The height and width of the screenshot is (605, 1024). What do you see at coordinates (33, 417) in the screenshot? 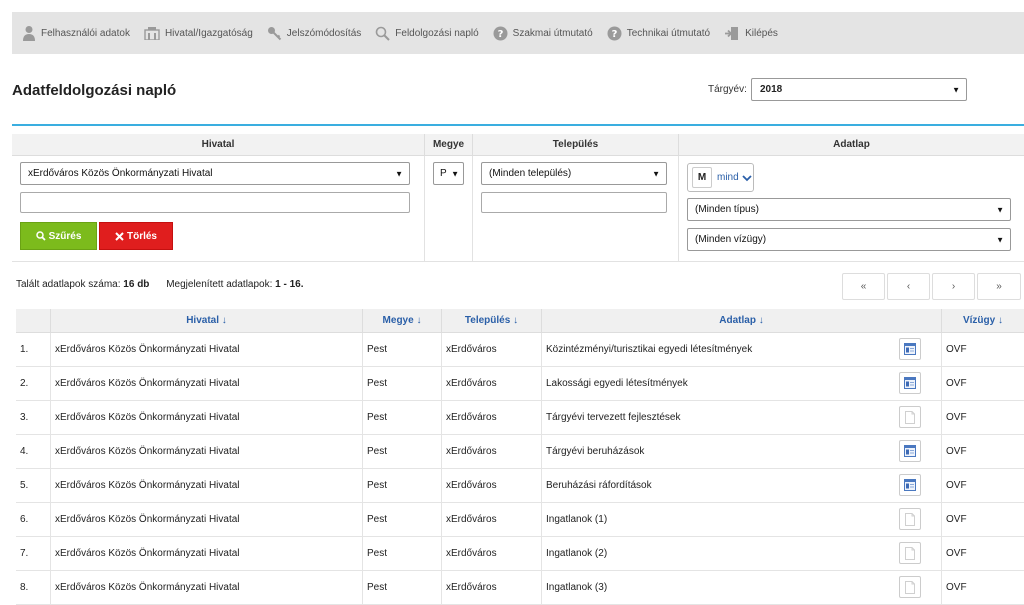
I see `row-number: 3.` at bounding box center [33, 417].